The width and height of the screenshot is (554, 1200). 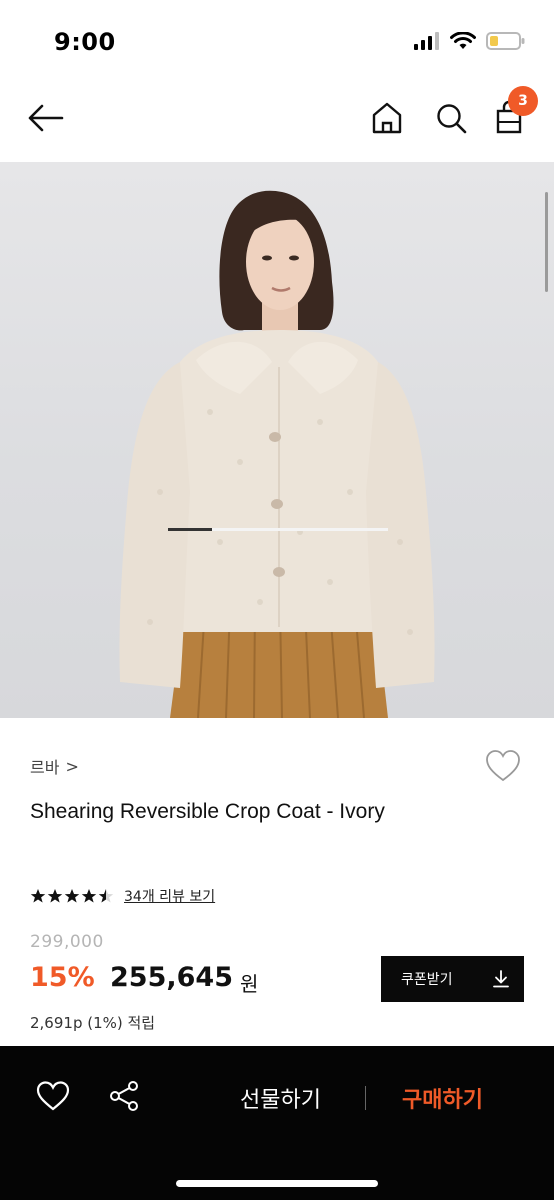 I want to click on home-icon, so click(x=387, y=118).